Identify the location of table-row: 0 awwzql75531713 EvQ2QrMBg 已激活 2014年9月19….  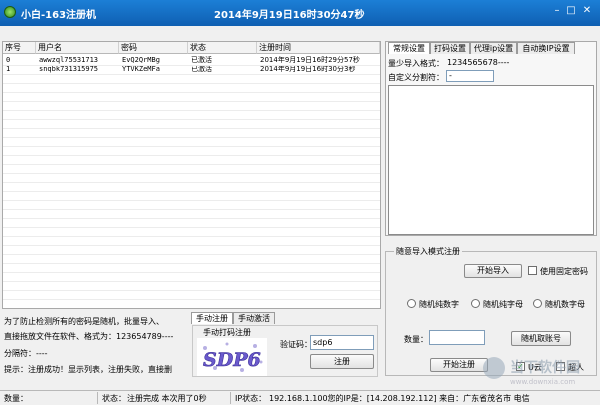
(191, 60).